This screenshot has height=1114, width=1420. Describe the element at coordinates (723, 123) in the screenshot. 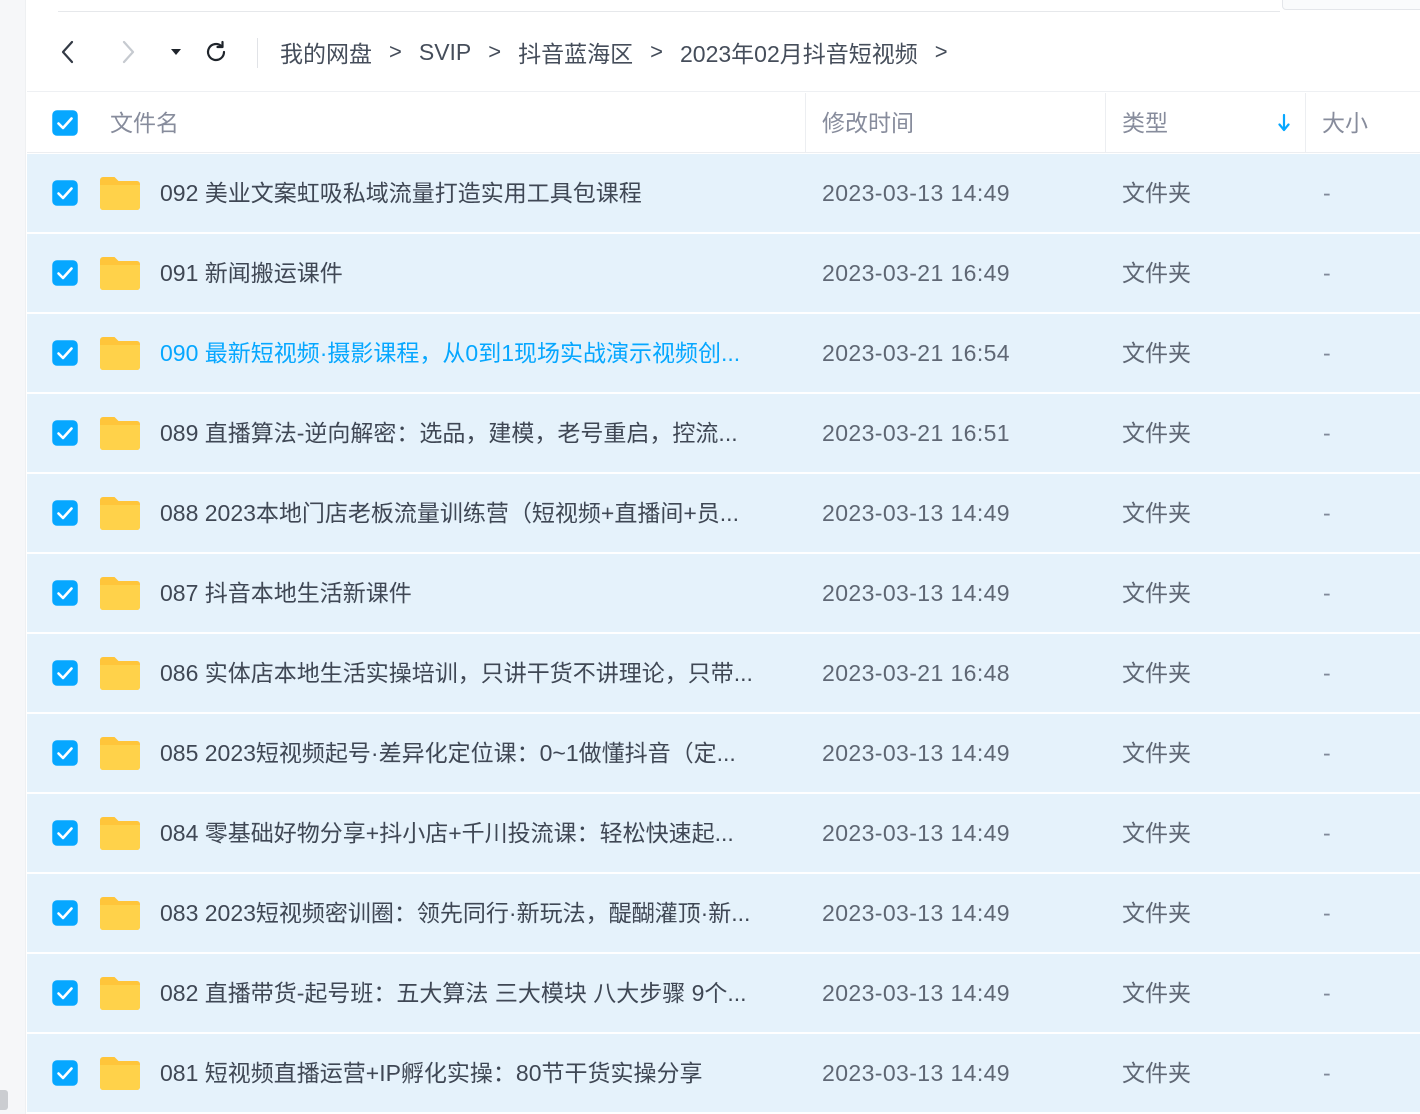

I see `table-header: 文件名 修改时间 类型 大小` at that location.